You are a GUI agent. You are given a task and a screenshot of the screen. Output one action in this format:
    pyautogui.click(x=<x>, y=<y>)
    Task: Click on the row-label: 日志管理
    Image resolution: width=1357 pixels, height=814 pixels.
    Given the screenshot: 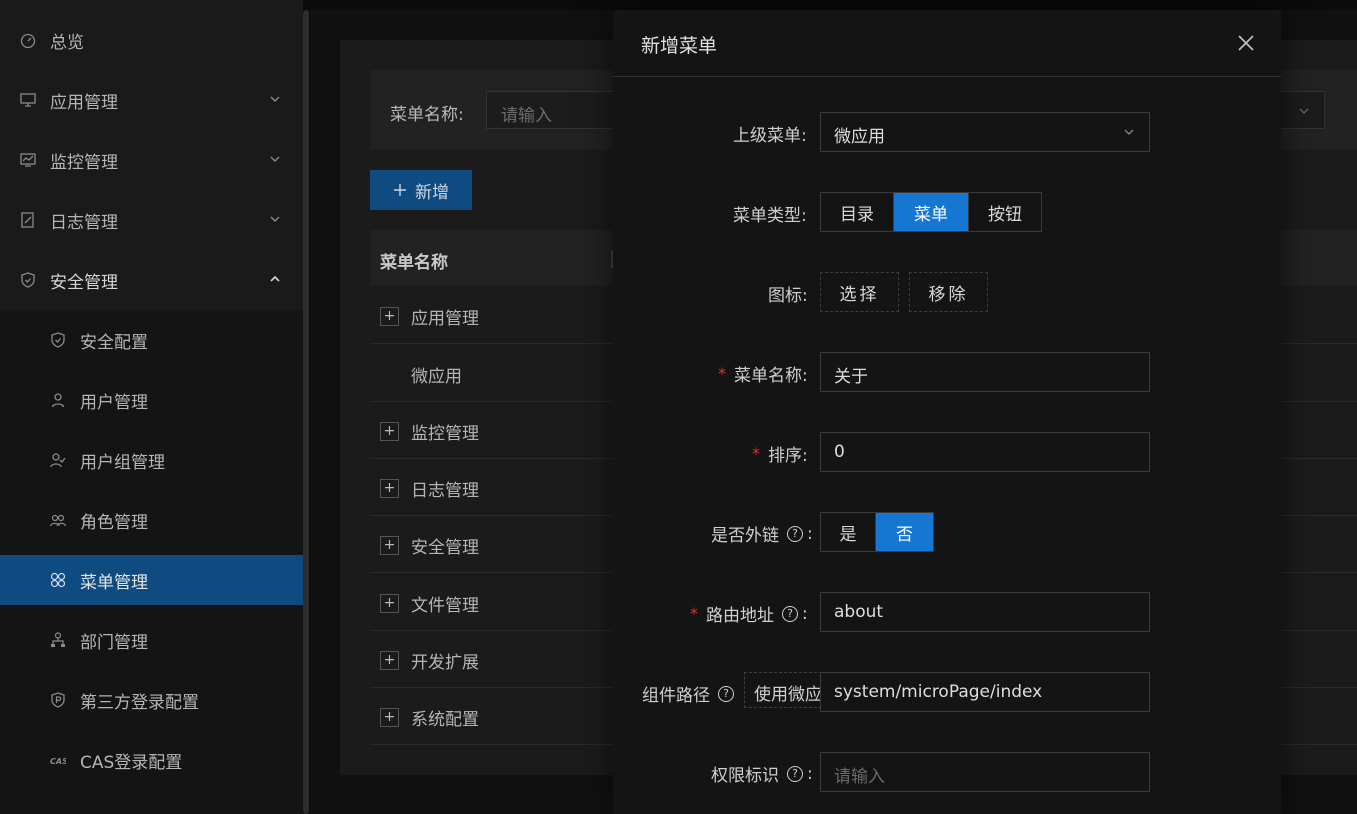 What is the action you would take?
    pyautogui.click(x=445, y=491)
    